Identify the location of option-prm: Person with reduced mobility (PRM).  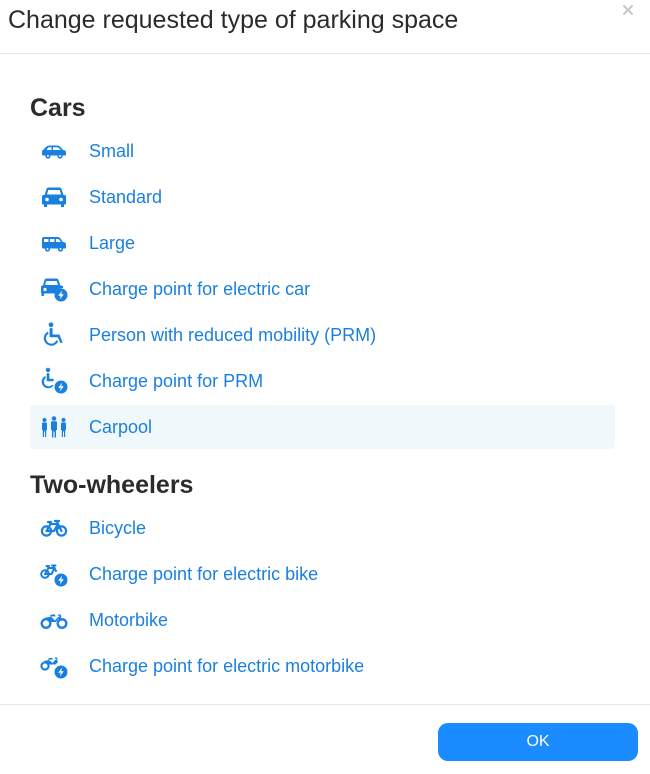
(322, 335).